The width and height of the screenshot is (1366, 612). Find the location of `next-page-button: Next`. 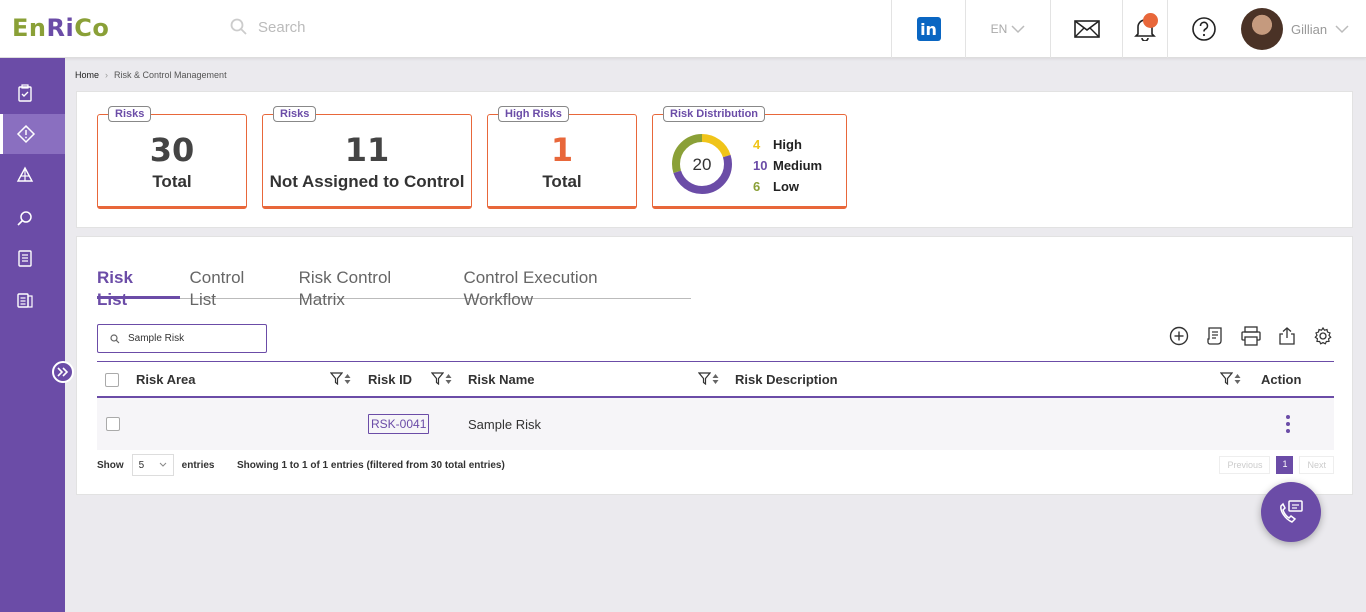

next-page-button: Next is located at coordinates (1316, 465).